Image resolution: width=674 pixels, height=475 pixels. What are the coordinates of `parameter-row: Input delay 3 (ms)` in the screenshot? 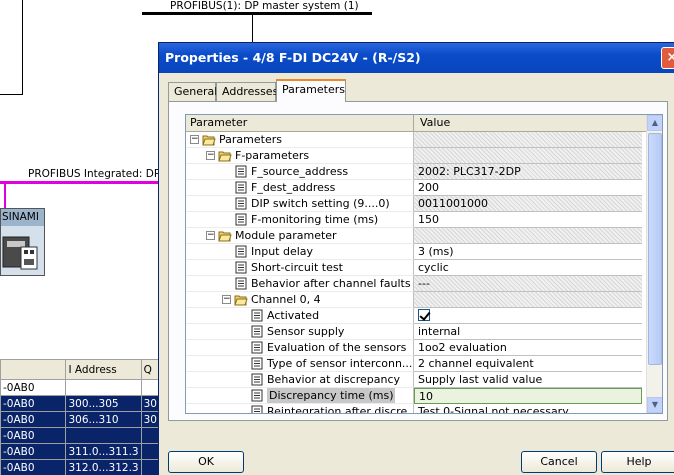 It's located at (417, 252).